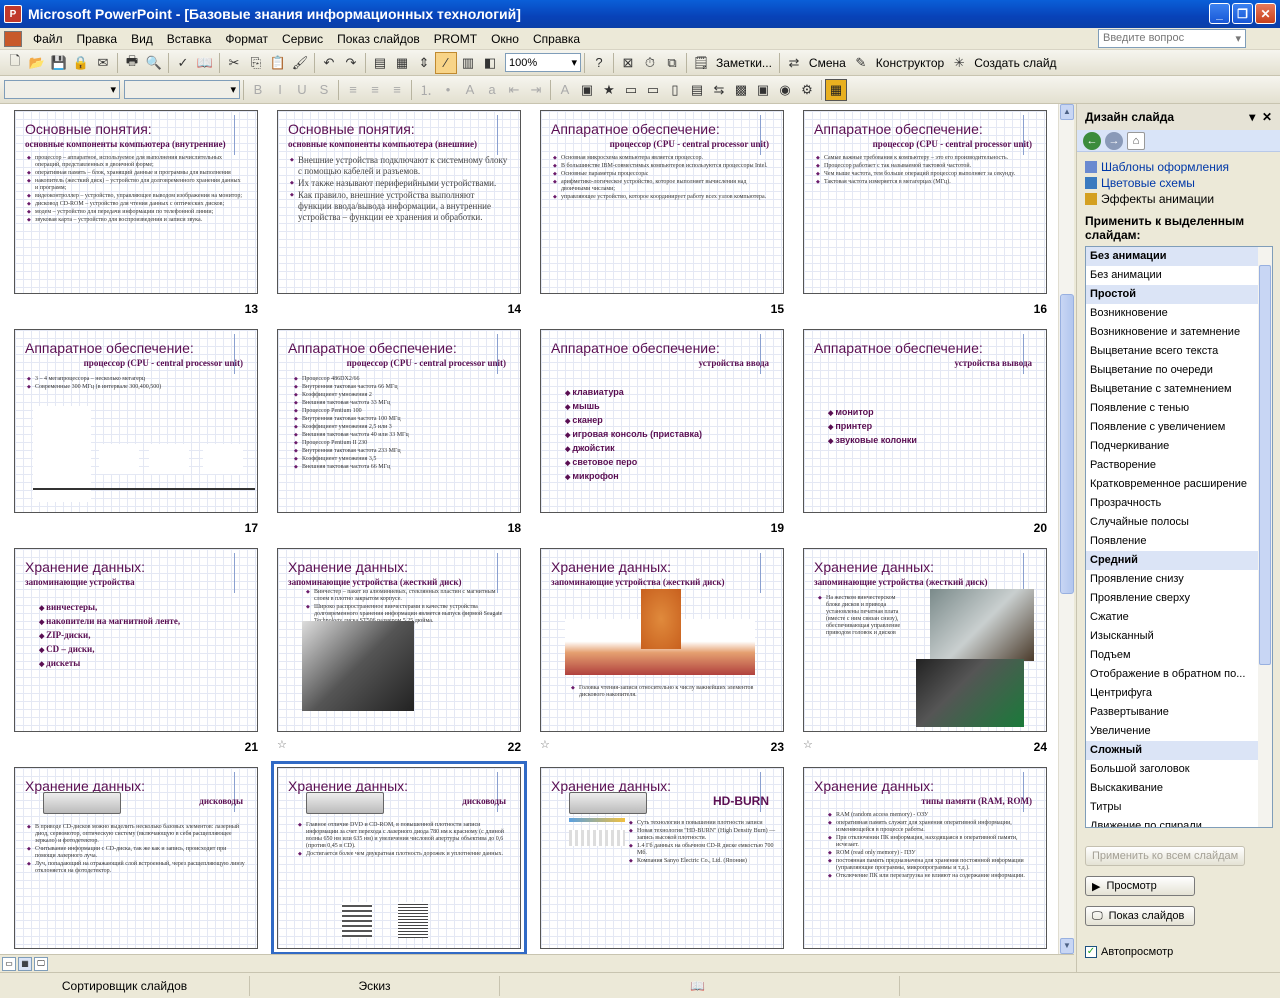 This screenshot has height=998, width=1280. Describe the element at coordinates (556, 39) in the screenshot. I see `menu-help: Справка` at that location.